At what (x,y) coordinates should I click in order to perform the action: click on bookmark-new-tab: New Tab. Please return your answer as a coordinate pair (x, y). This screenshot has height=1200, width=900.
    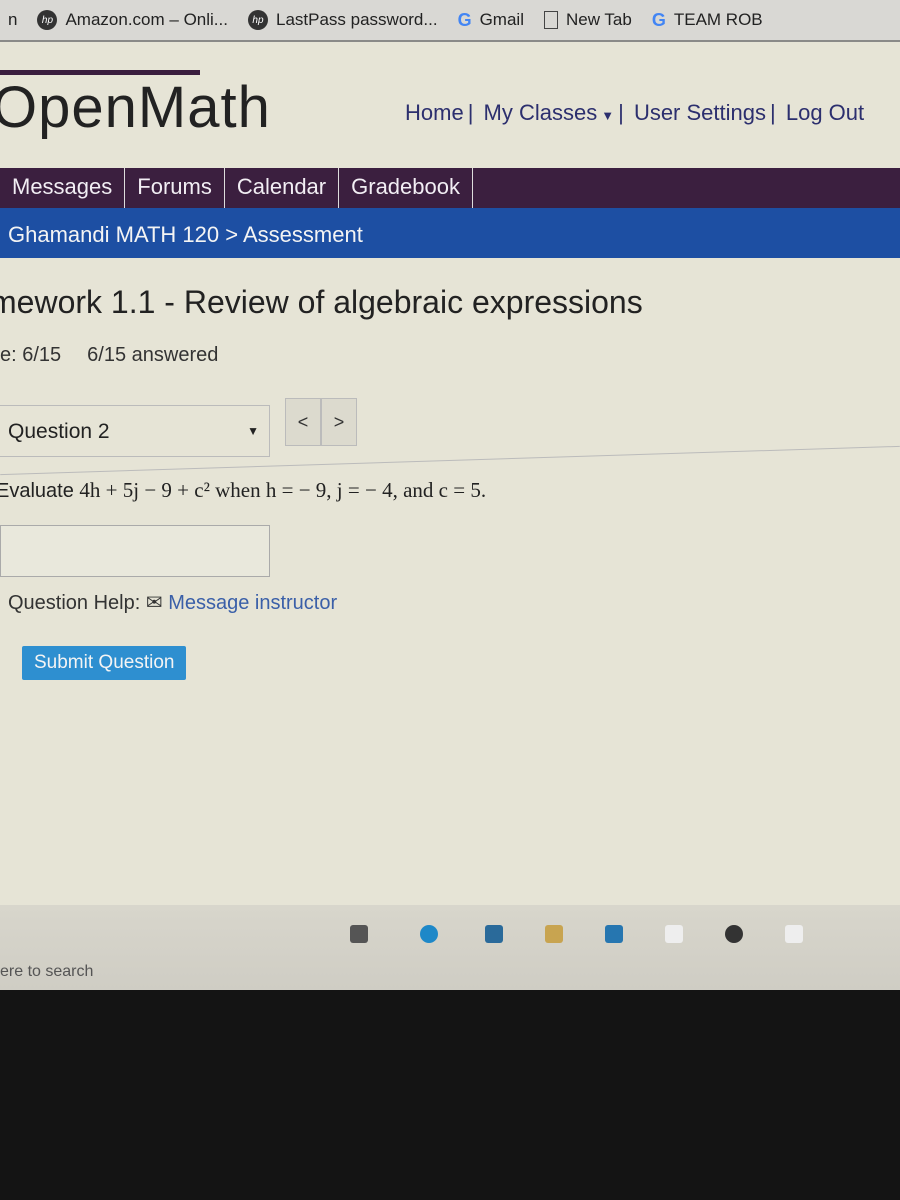
    Looking at the image, I should click on (587, 20).